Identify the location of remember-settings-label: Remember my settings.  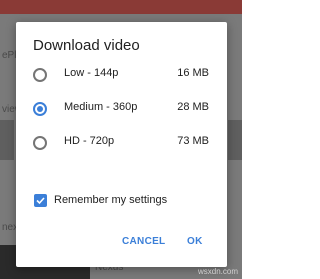
(111, 200).